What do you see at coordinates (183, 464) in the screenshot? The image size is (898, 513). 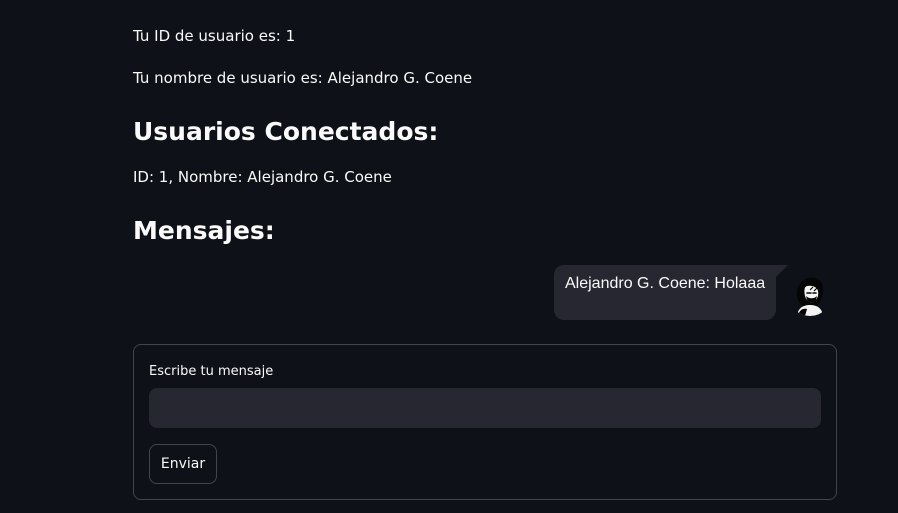 I see `send-button: Enviar` at bounding box center [183, 464].